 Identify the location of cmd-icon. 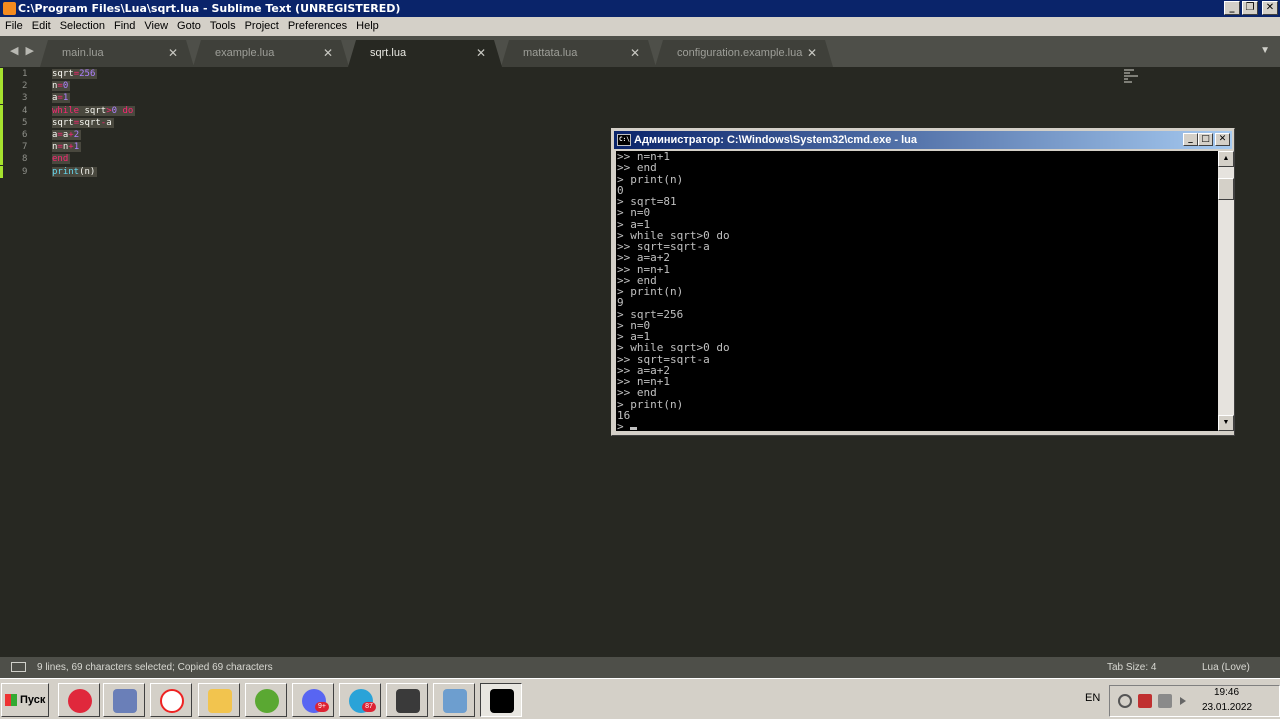
(502, 701).